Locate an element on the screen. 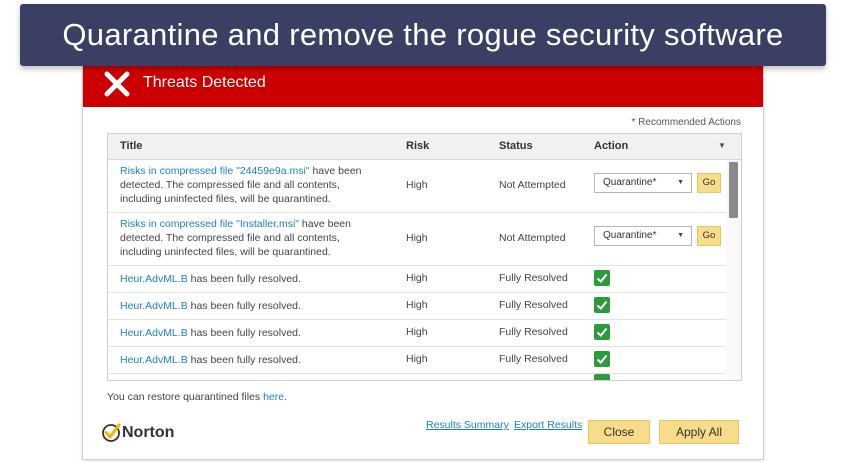  restore-here-link: here is located at coordinates (273, 397).